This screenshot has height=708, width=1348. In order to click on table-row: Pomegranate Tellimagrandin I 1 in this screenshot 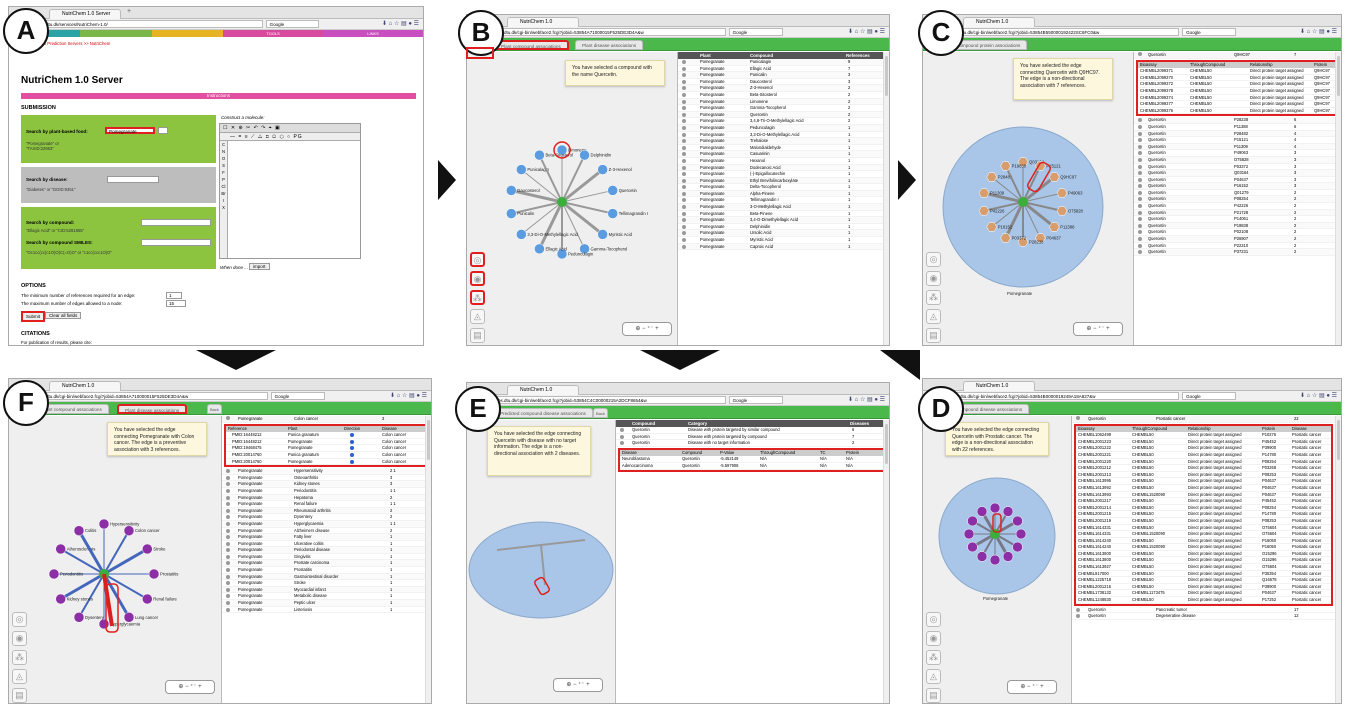, I will do `click(783, 201)`.